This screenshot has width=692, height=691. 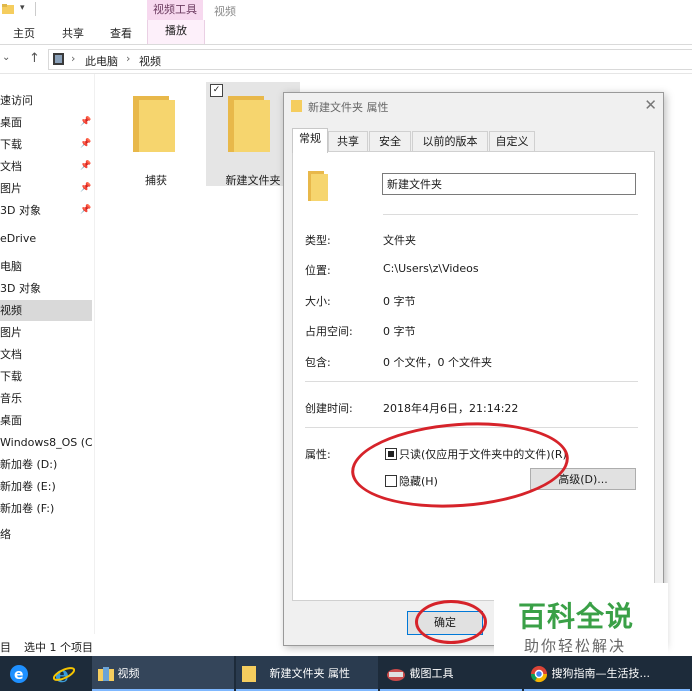 I want to click on annotation-circle, so click(x=451, y=622).